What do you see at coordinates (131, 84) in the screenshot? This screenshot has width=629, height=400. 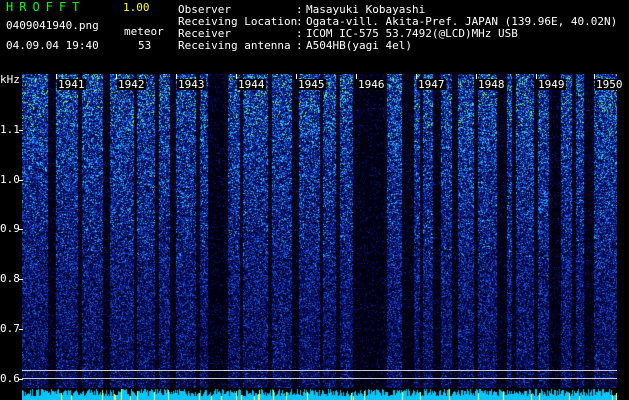 I see `minute-label: 1942` at bounding box center [131, 84].